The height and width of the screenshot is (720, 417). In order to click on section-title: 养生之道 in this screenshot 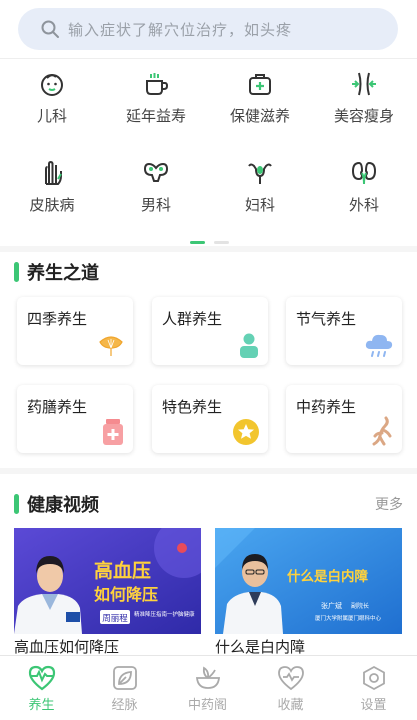, I will do `click(63, 273)`.